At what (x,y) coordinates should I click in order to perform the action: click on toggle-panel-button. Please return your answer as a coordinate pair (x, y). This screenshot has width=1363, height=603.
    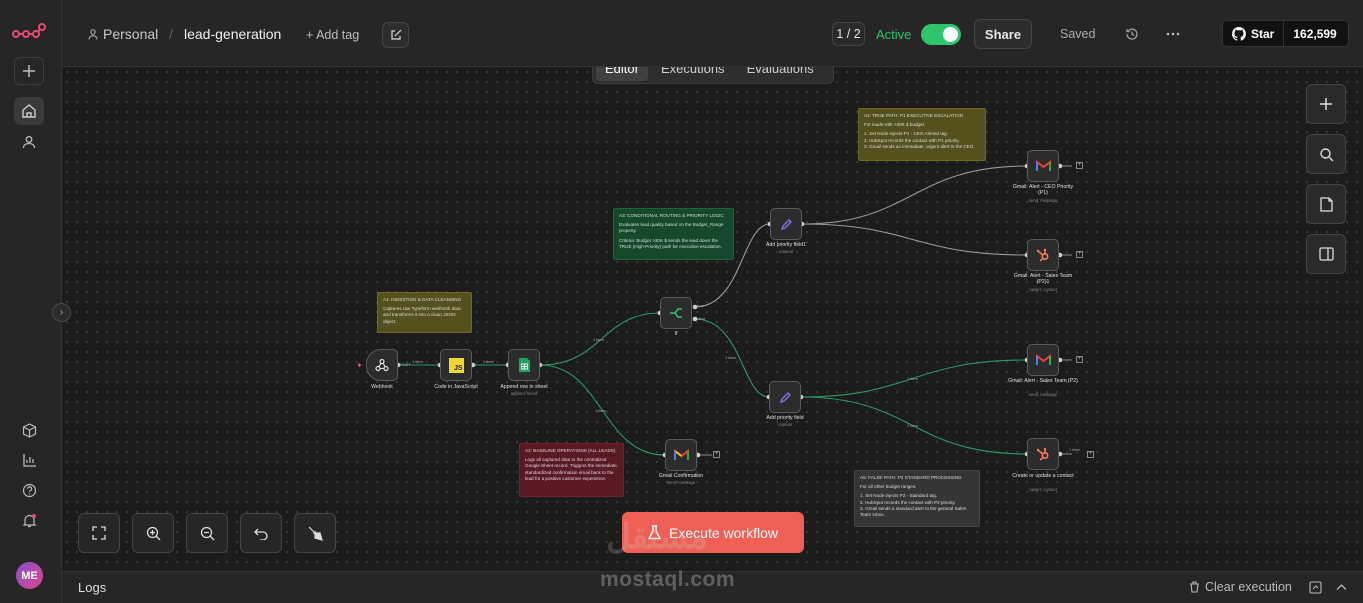
    Looking at the image, I should click on (1326, 254).